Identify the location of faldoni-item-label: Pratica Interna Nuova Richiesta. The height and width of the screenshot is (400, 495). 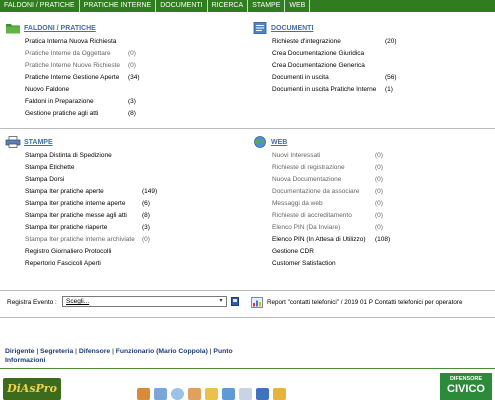
(76, 42).